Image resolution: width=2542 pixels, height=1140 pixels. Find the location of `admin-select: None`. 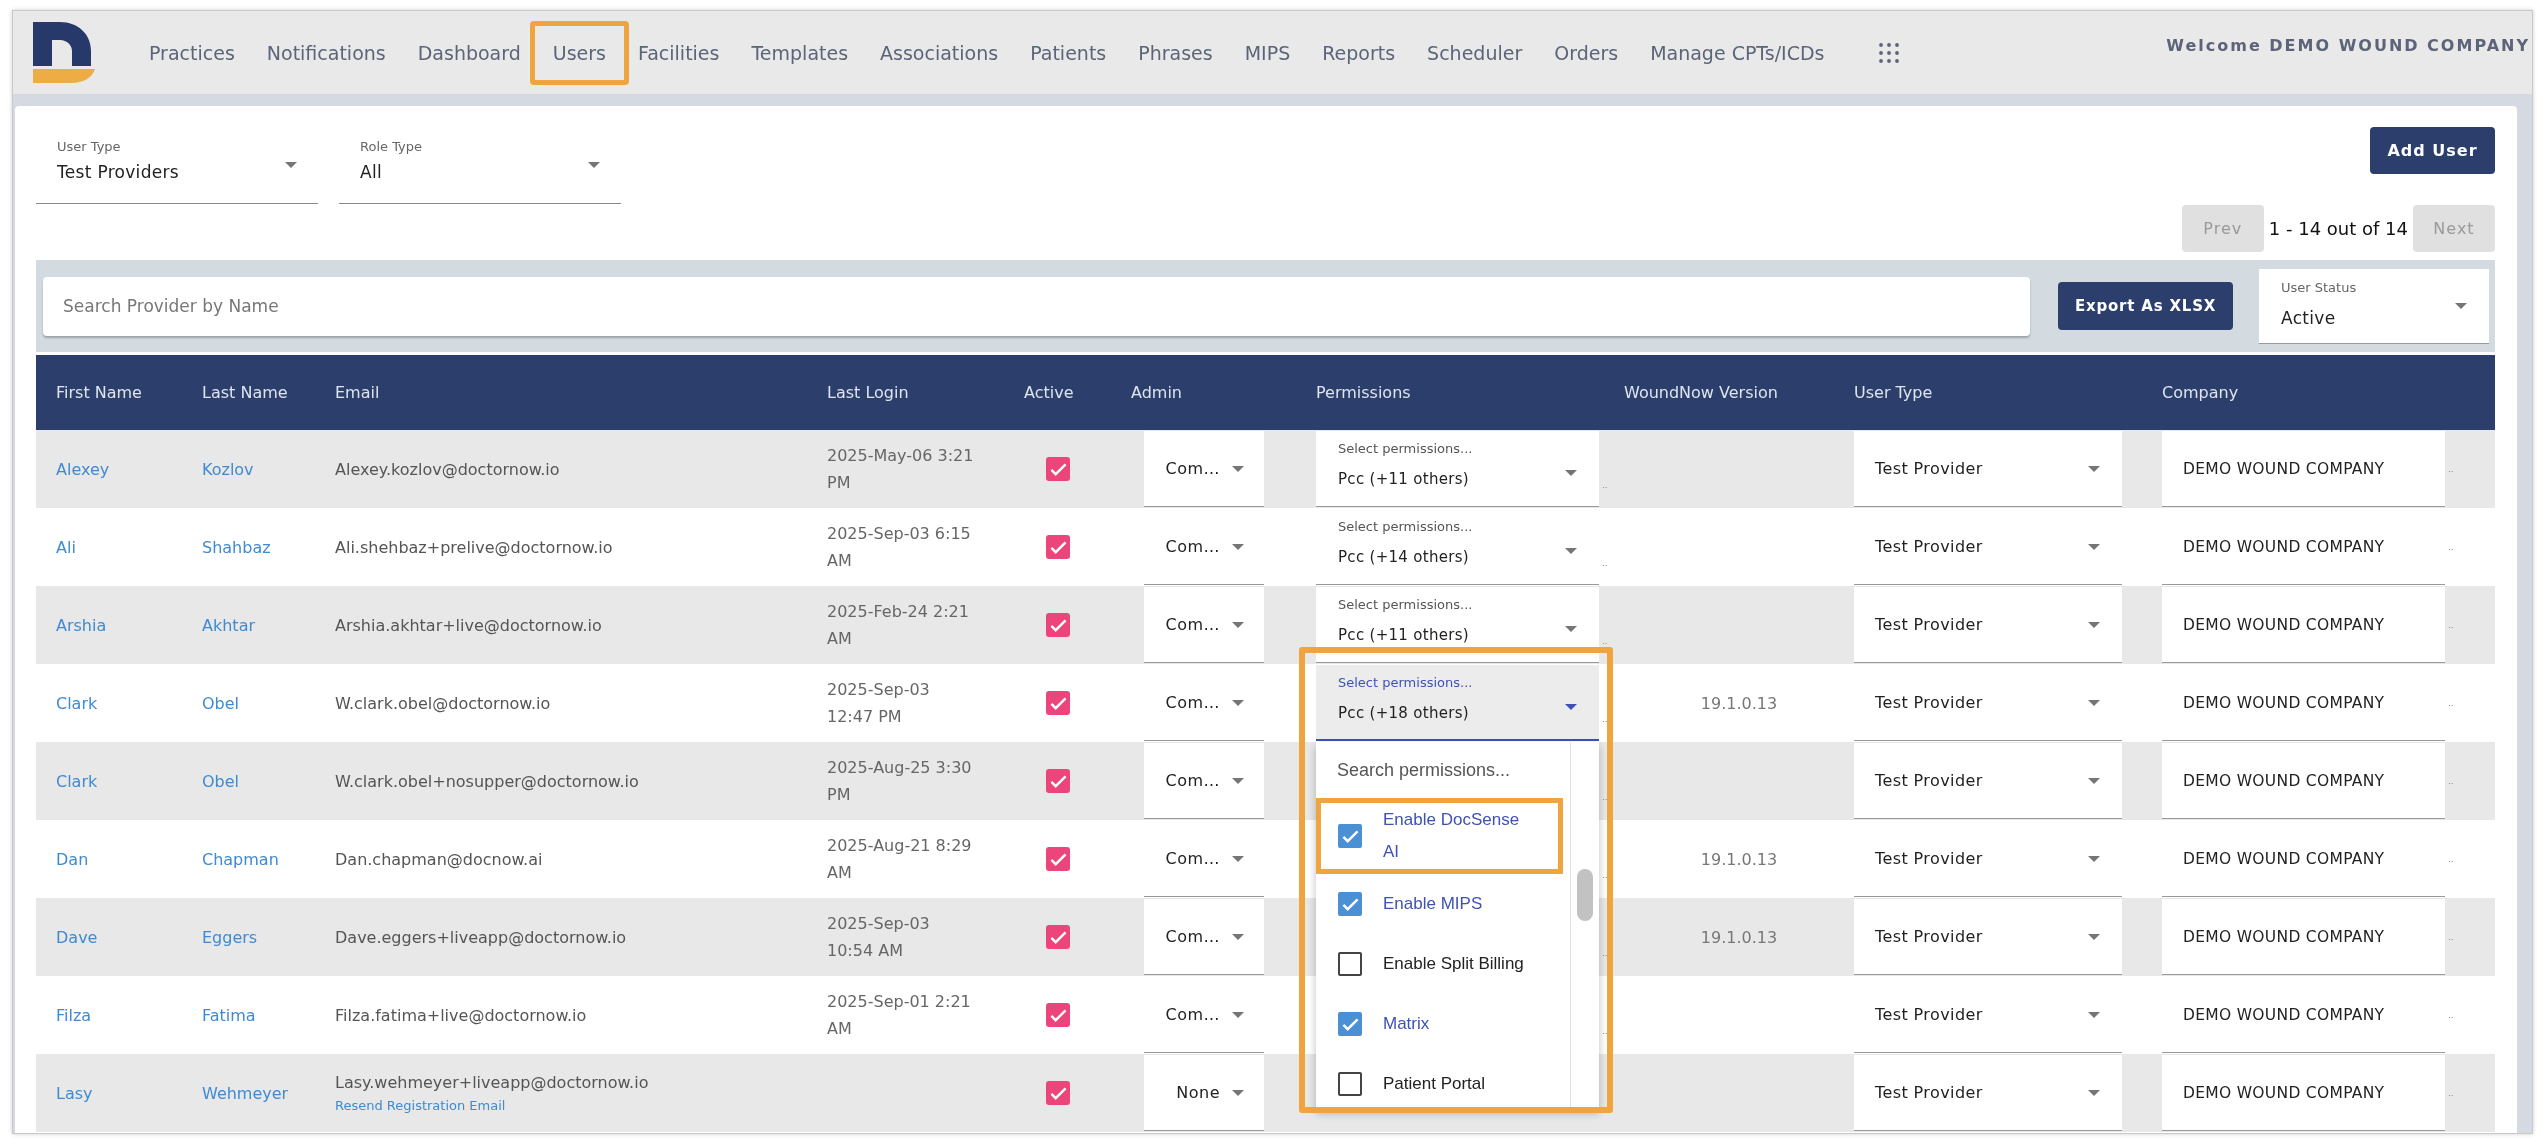

admin-select: None is located at coordinates (1204, 1093).